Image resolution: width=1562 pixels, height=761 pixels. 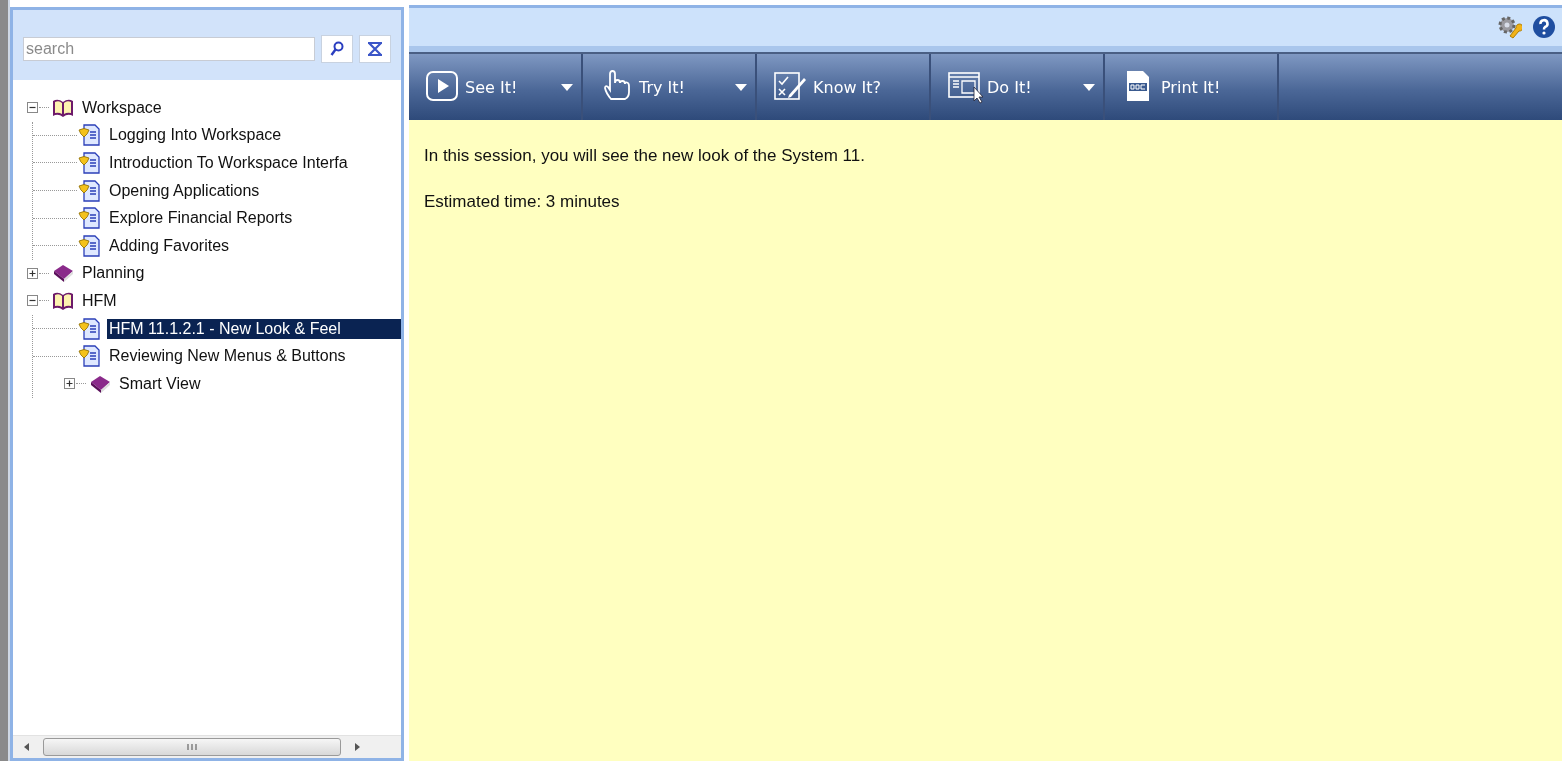 What do you see at coordinates (1509, 27) in the screenshot?
I see `settings-icon` at bounding box center [1509, 27].